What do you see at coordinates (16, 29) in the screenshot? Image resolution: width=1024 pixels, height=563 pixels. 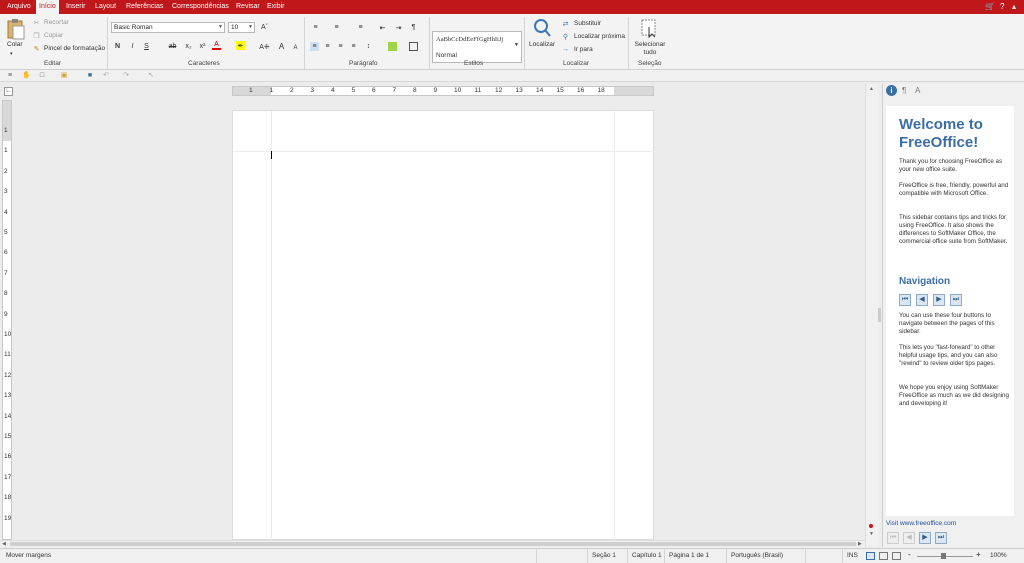 I see `paste-icon` at bounding box center [16, 29].